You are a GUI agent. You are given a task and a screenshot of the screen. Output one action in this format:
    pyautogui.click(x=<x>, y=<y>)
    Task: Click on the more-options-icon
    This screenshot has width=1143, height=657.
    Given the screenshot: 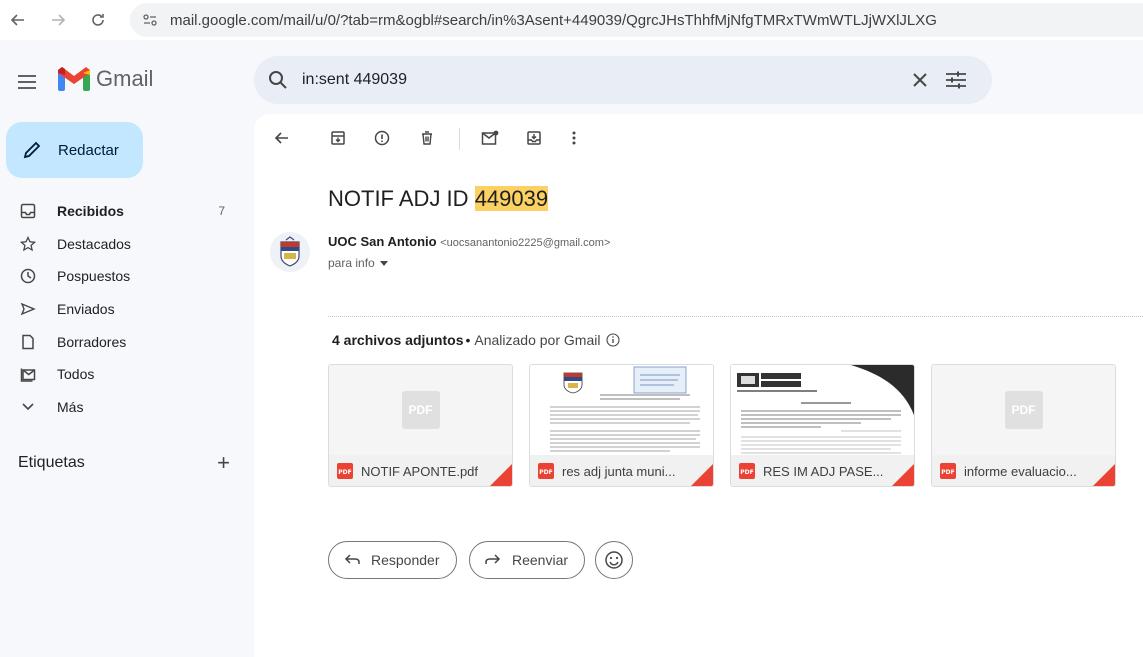 What is the action you would take?
    pyautogui.click(x=574, y=138)
    